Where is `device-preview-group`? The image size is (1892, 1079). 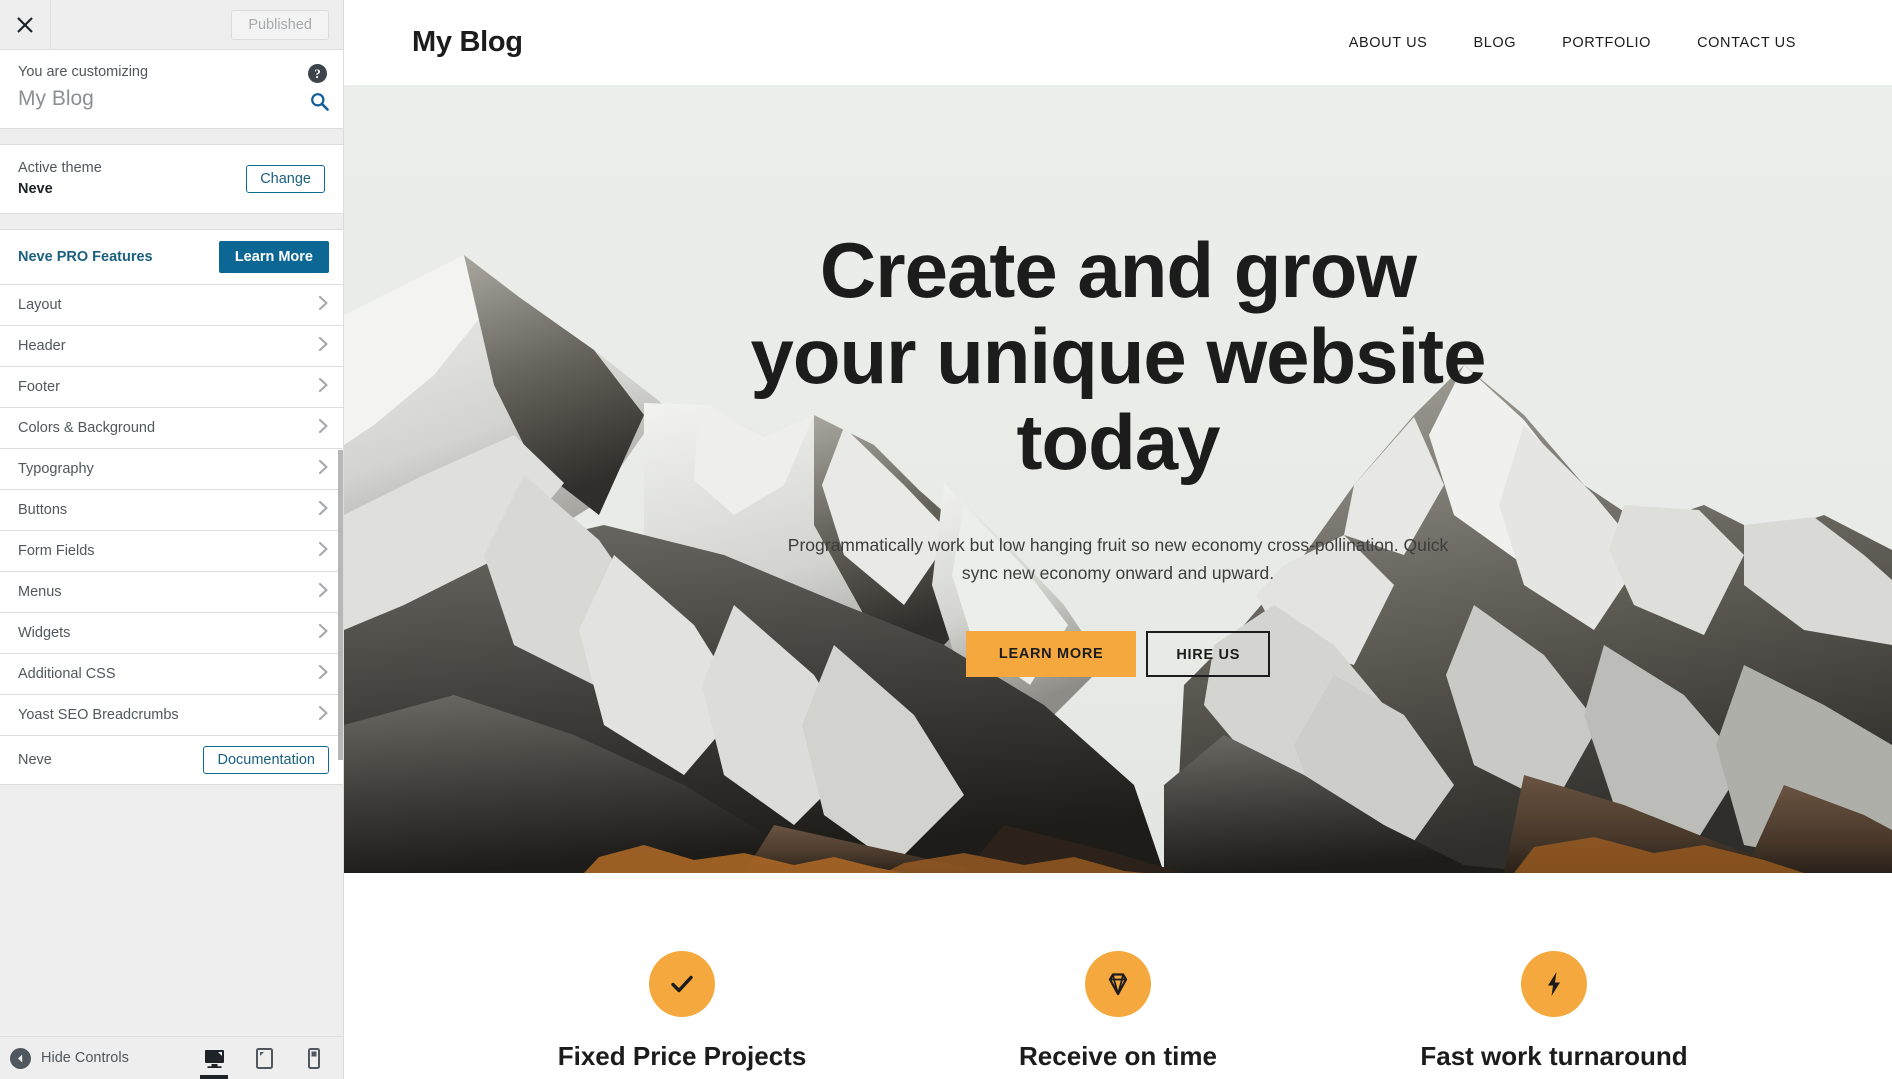
device-preview-group is located at coordinates (264, 1058).